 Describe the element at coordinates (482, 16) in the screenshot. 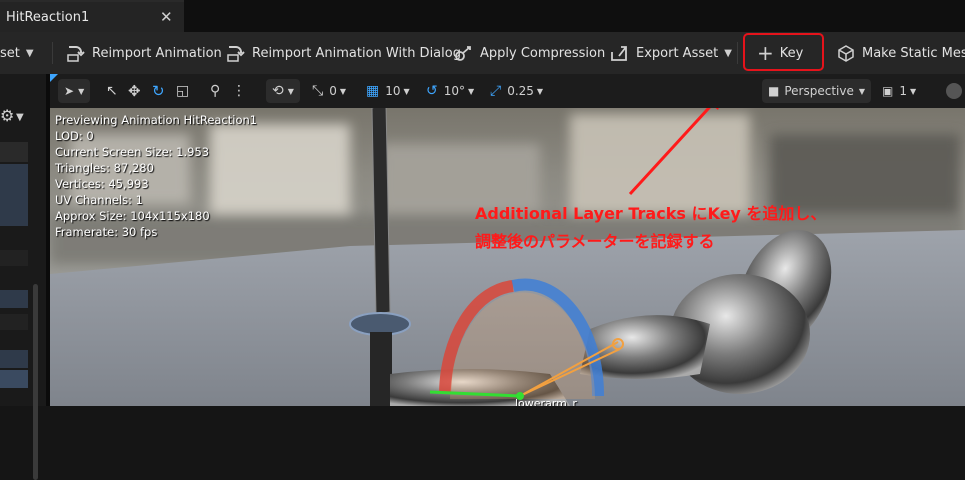

I see `tab-bar: HitReaction1 ✕` at that location.